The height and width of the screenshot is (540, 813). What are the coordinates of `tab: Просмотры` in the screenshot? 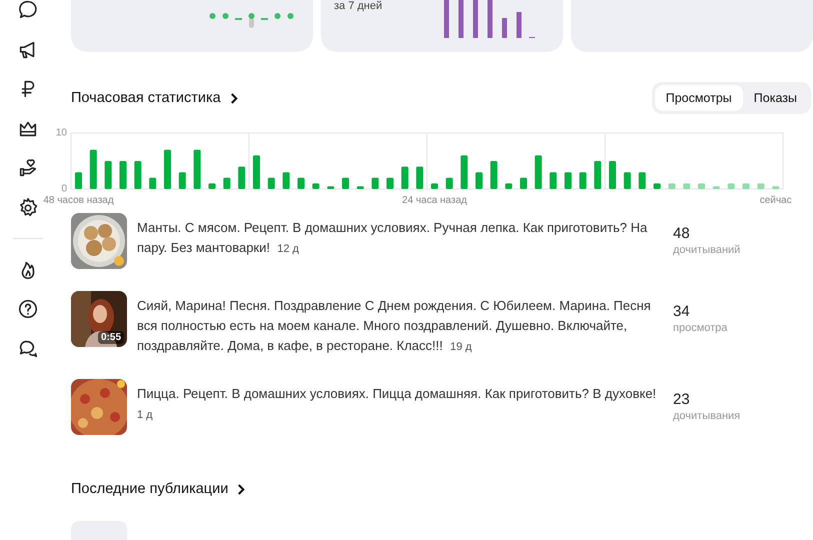 It's located at (698, 98).